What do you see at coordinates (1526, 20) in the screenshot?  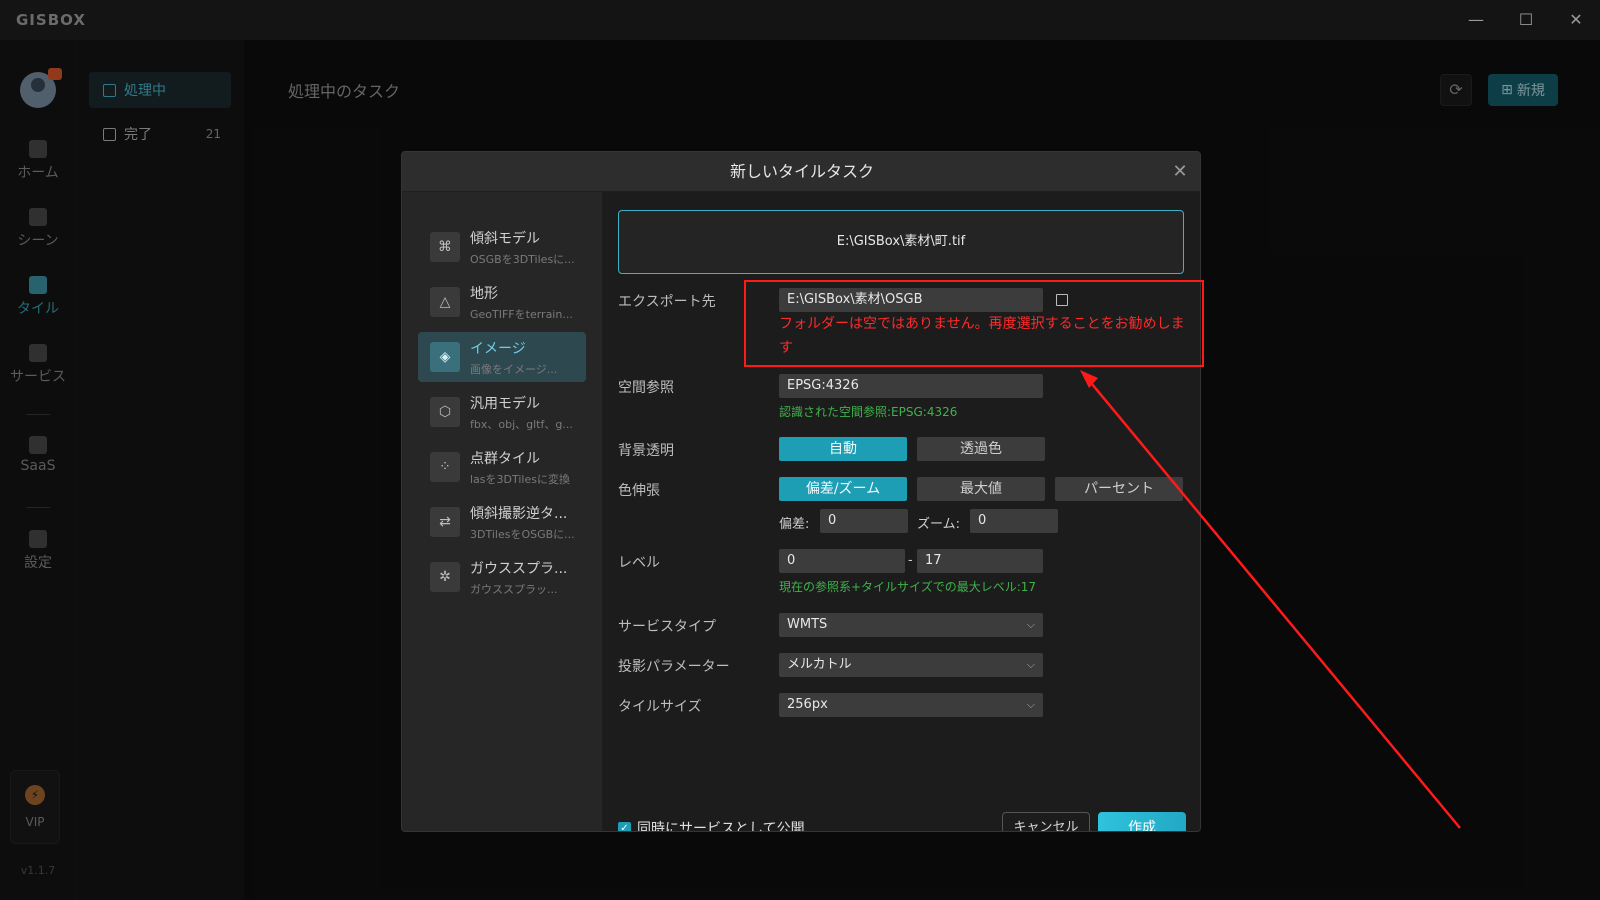 I see `maximize-icon: ☐` at bounding box center [1526, 20].